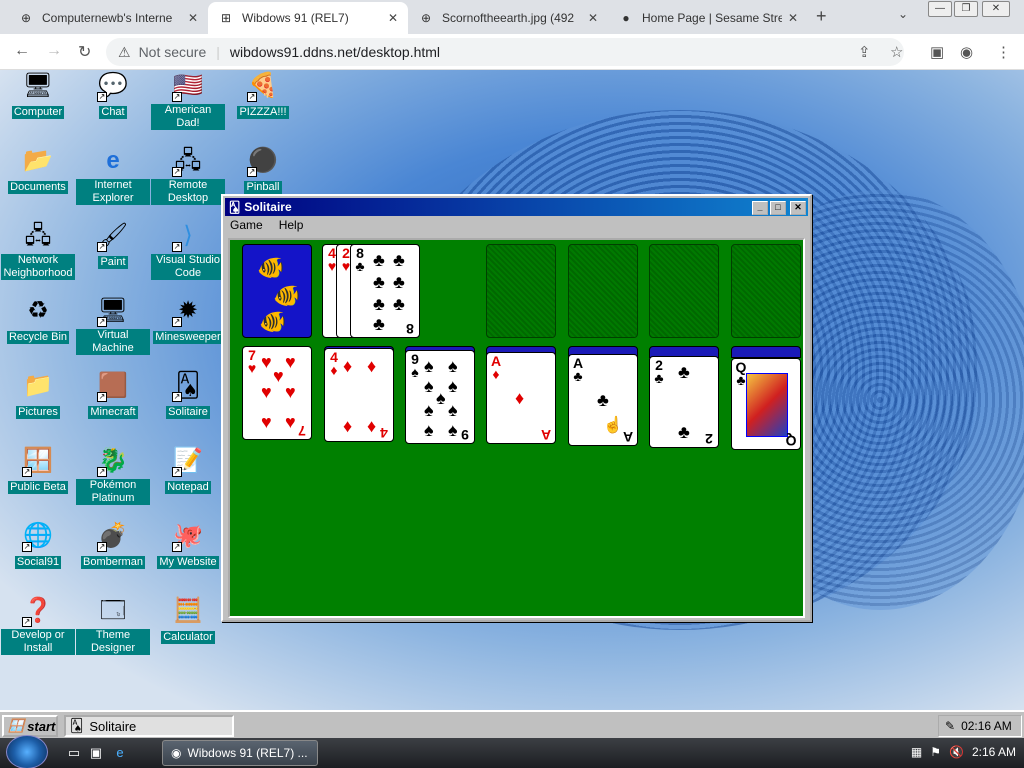 The height and width of the screenshot is (768, 1024). Describe the element at coordinates (188, 469) in the screenshot. I see `desktop-icon-notepad: 📝 ↗ Notepad` at that location.